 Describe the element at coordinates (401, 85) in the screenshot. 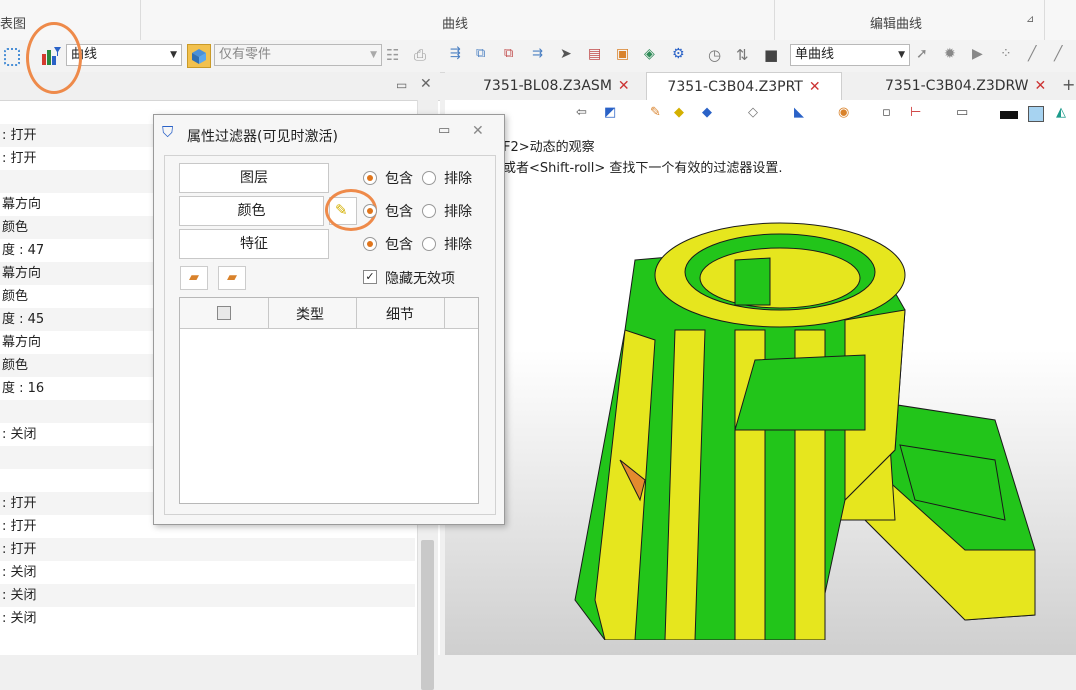

I see `restore-icon: ▭` at that location.